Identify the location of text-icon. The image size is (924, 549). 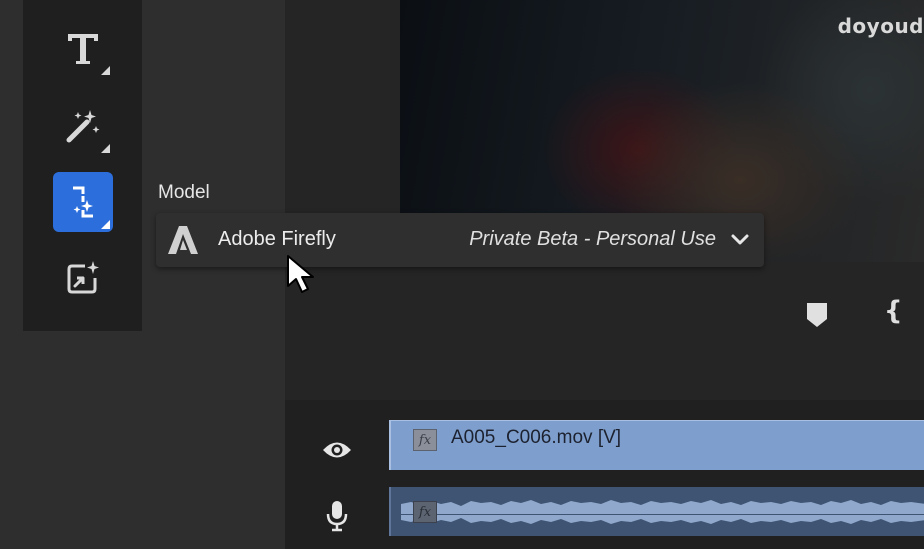
(83, 49).